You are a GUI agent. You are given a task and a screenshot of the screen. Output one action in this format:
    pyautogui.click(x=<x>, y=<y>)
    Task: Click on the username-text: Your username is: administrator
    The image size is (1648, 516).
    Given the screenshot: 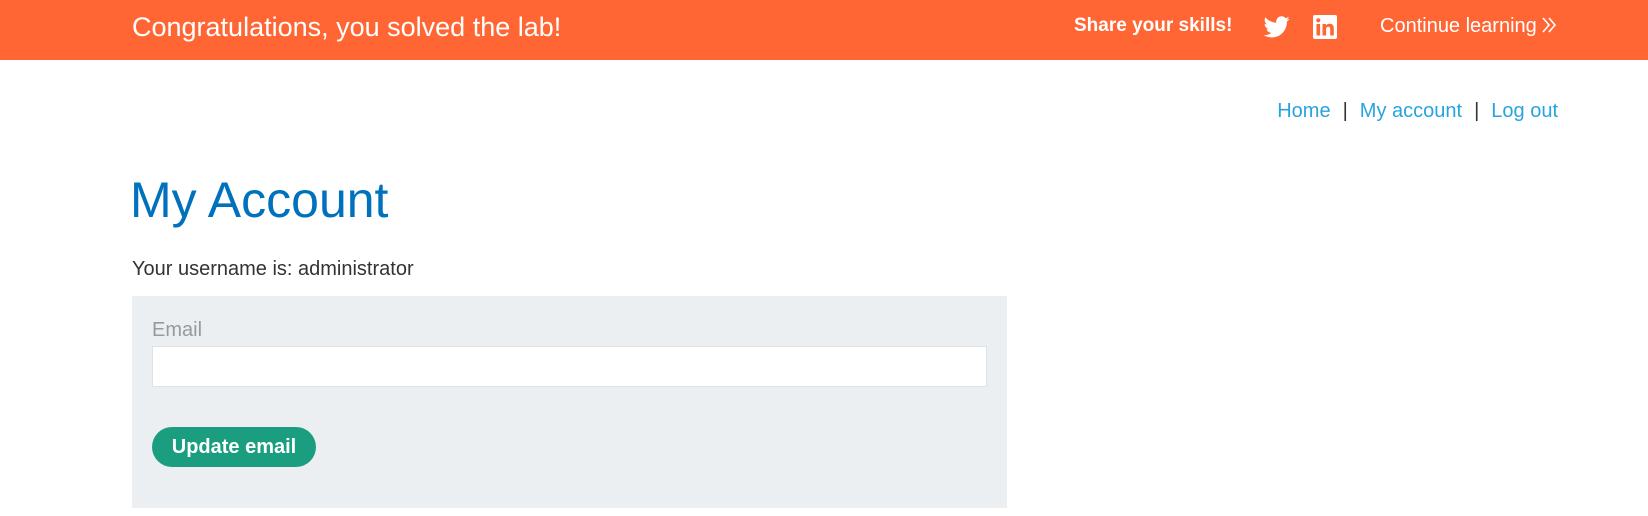 What is the action you would take?
    pyautogui.click(x=273, y=269)
    